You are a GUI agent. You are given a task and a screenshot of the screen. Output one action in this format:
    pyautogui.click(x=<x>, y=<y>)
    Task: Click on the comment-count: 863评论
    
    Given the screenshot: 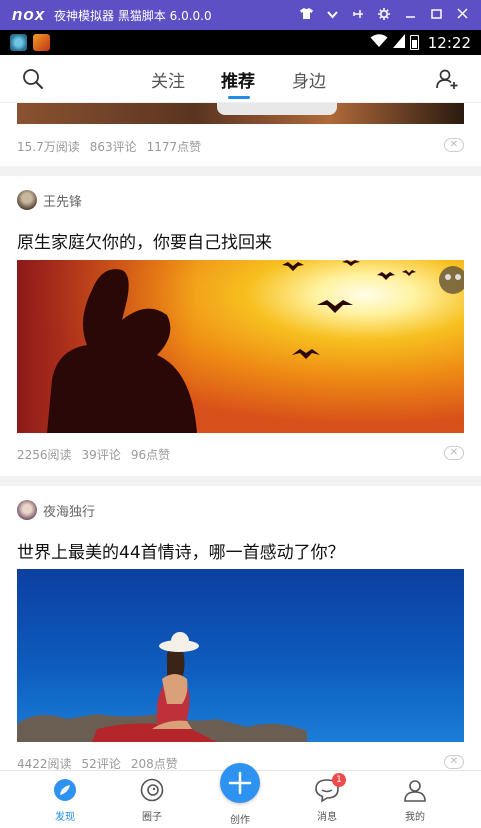 What is the action you would take?
    pyautogui.click(x=113, y=147)
    